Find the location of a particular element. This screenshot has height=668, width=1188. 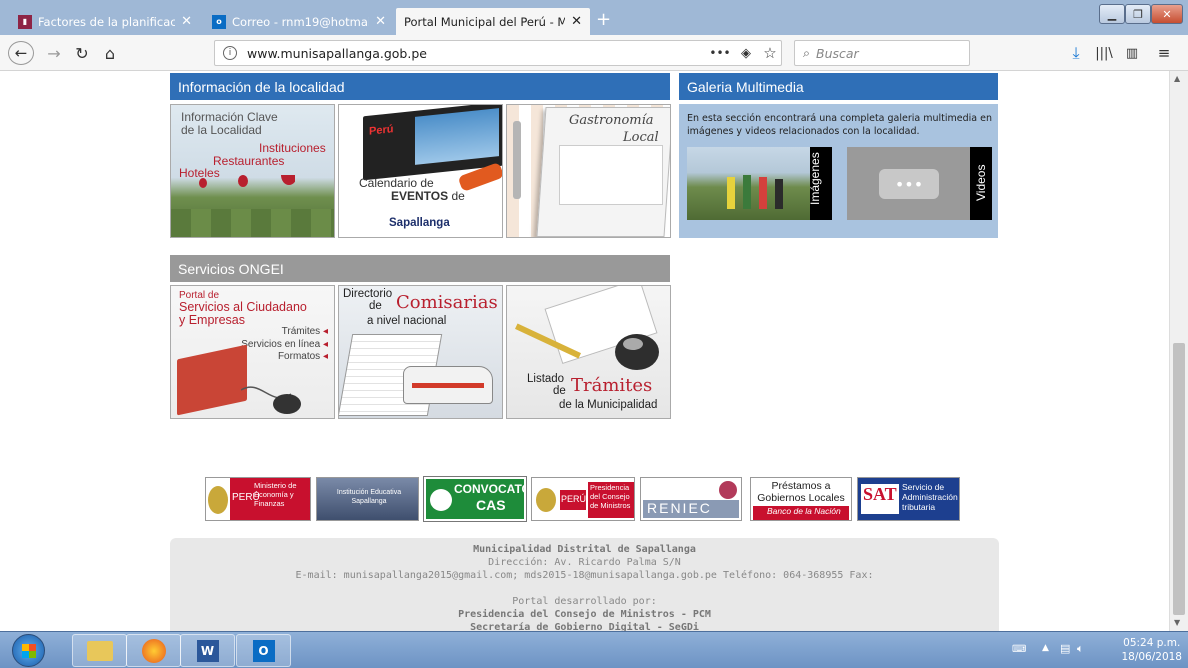

network-icon: ▤ is located at coordinates (1065, 648).